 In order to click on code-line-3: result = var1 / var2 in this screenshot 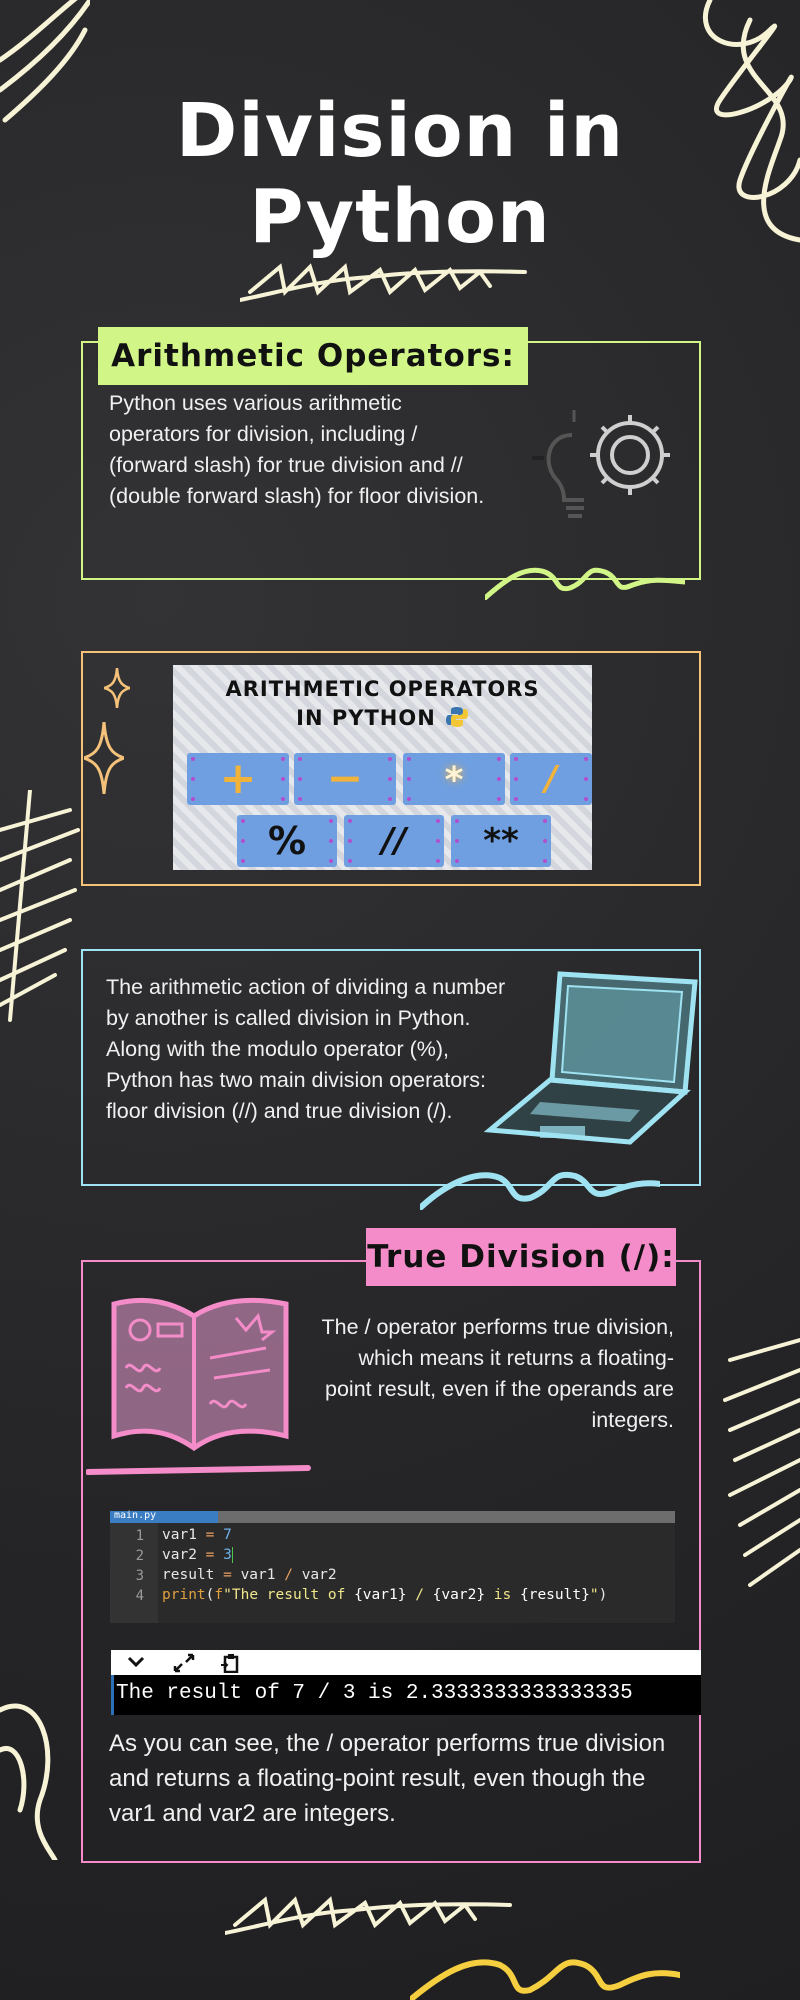, I will do `click(249, 1575)`.